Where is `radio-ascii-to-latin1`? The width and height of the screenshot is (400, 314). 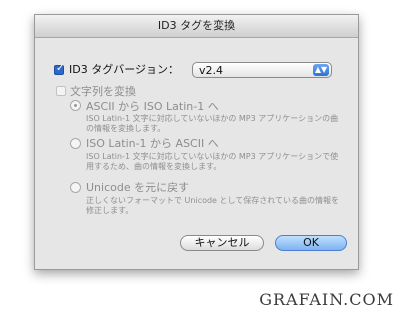 radio-ascii-to-latin1 is located at coordinates (75, 105).